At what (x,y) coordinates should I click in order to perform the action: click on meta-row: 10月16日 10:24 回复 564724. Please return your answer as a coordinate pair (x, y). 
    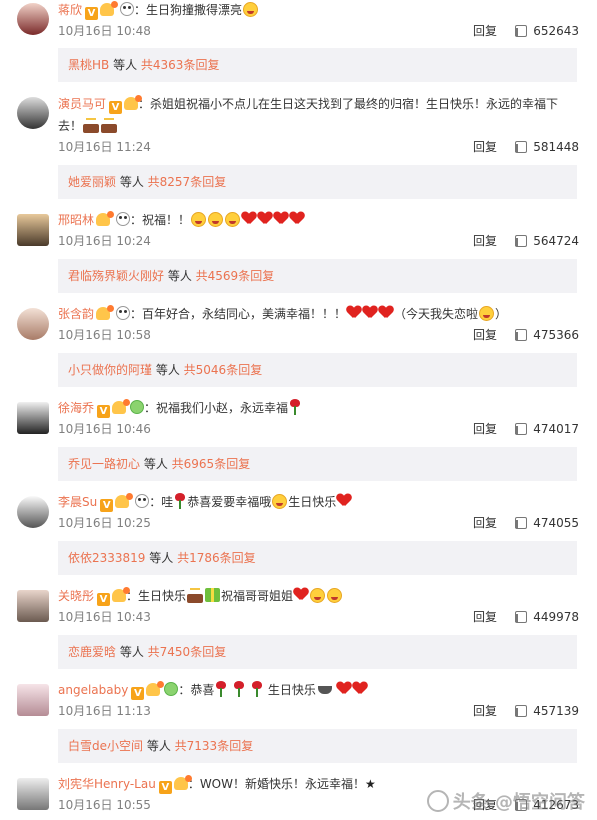
    Looking at the image, I should click on (318, 241).